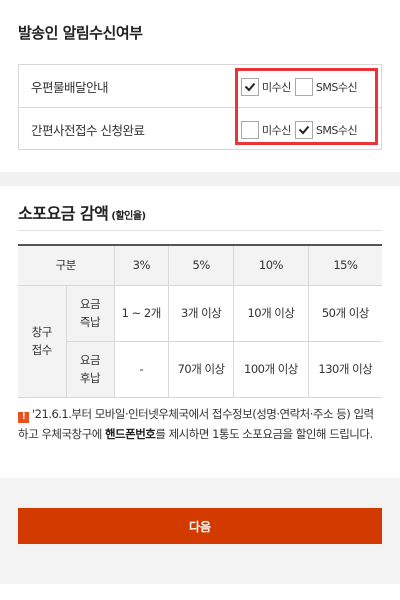 This screenshot has width=400, height=600. I want to click on notify-row-label: 우편물배달안내, so click(70, 87).